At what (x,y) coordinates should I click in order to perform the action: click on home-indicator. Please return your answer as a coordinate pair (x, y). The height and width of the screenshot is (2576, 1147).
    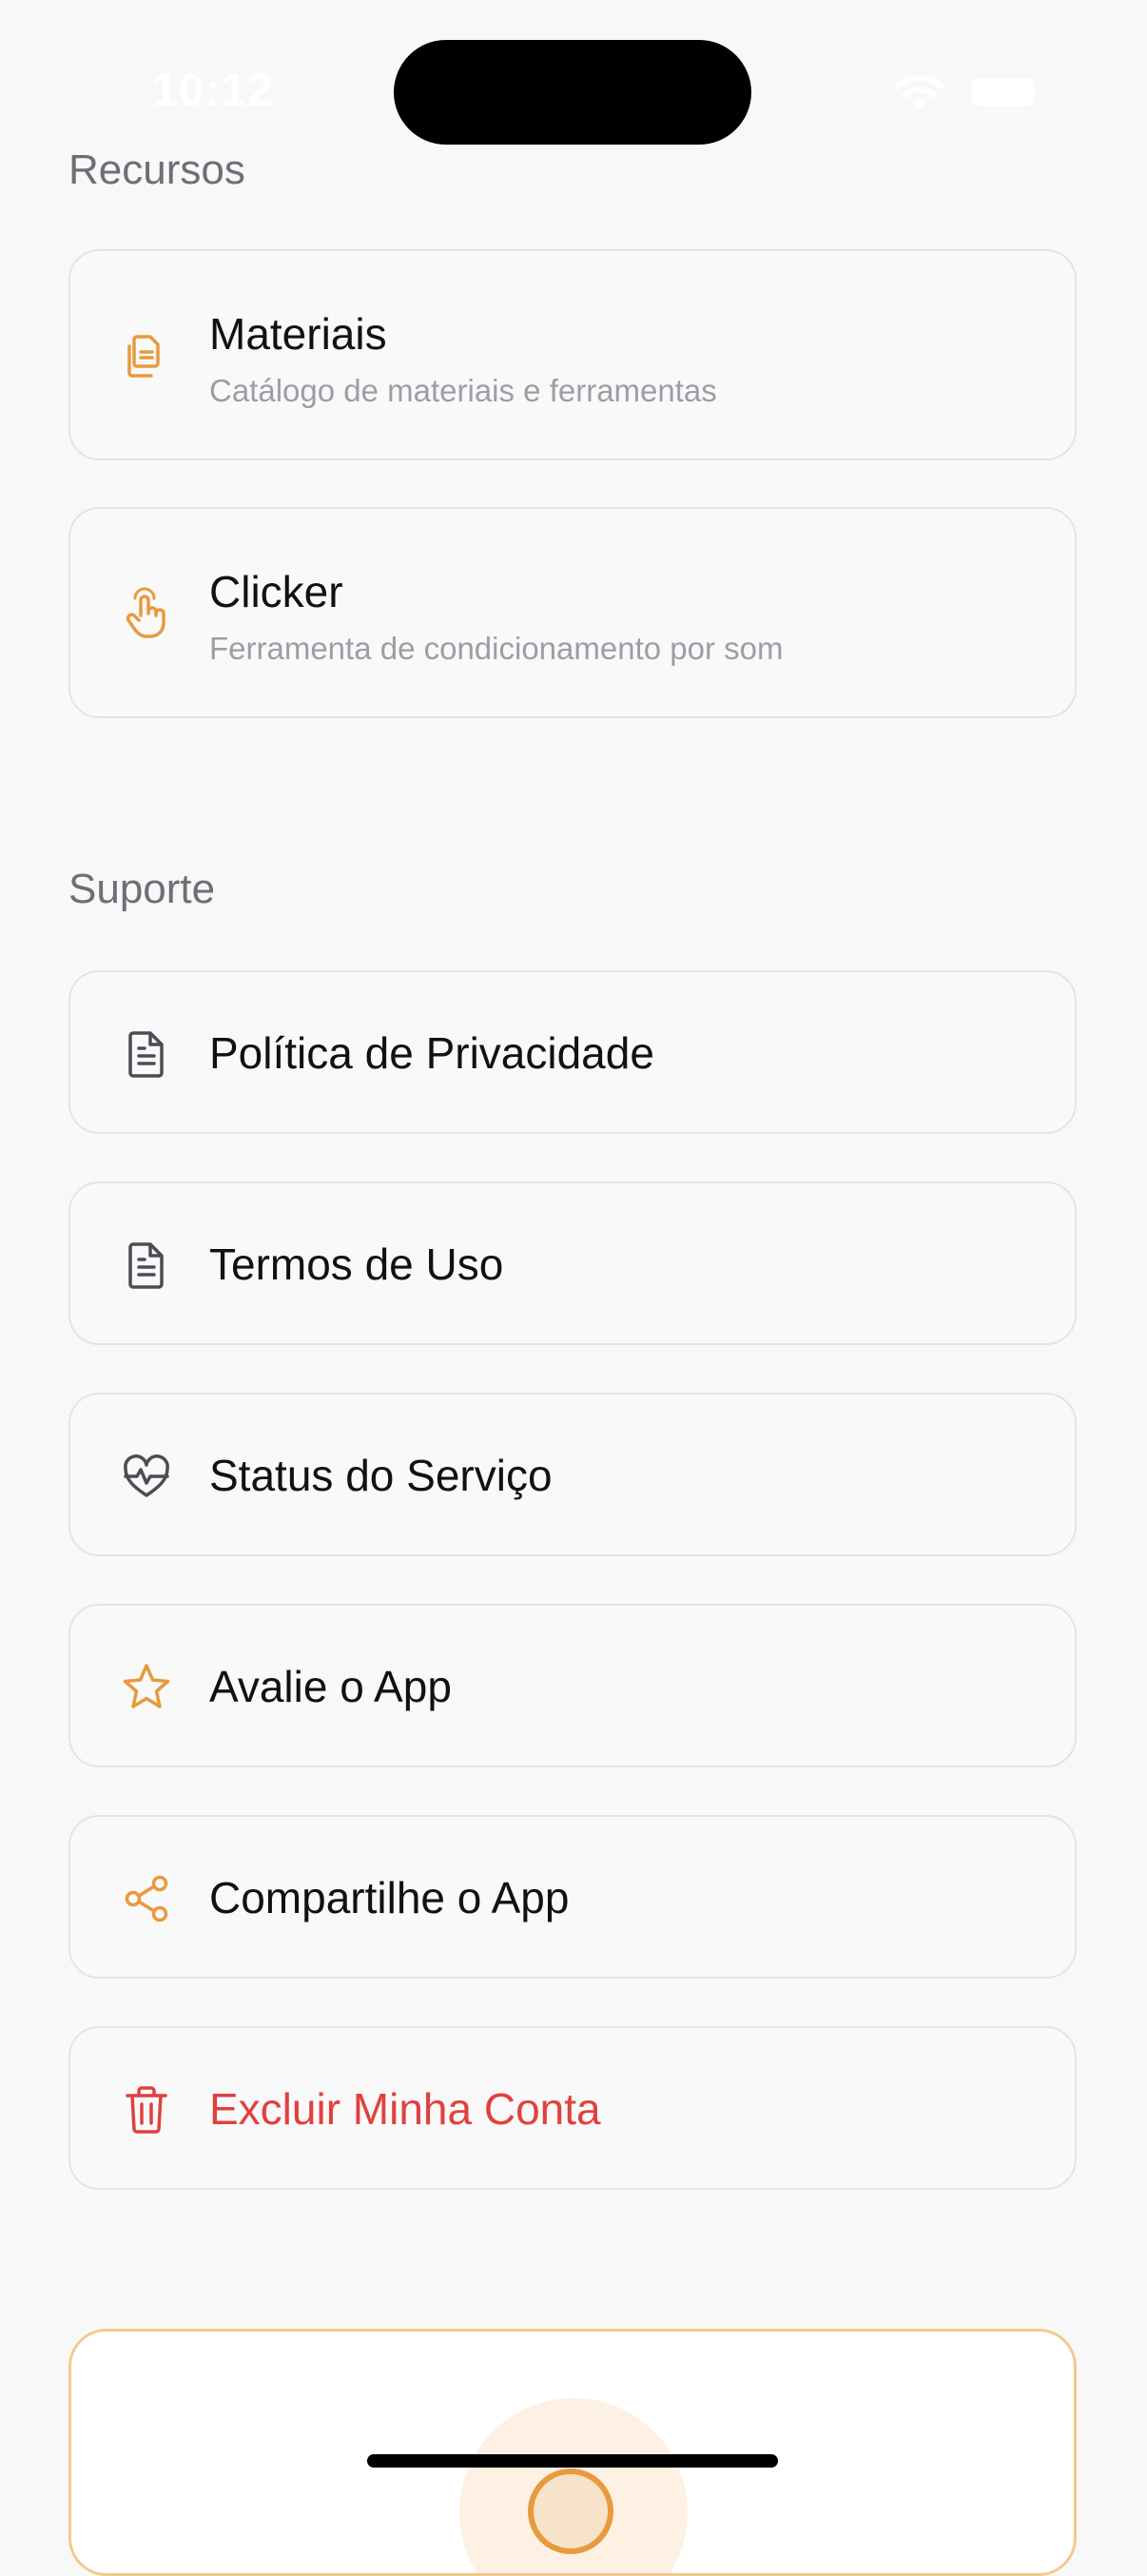
    Looking at the image, I should click on (572, 2461).